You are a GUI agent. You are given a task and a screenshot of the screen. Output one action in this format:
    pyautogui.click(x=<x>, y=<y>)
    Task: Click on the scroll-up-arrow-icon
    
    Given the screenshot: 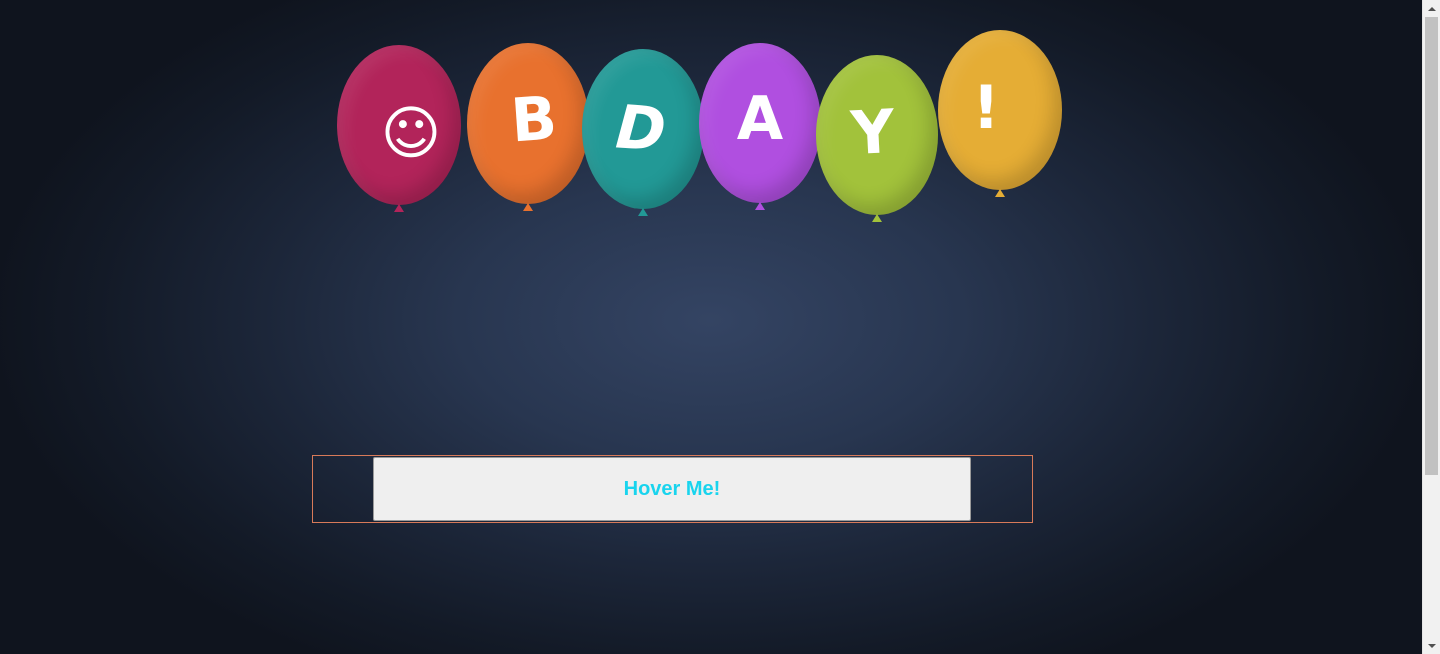 What is the action you would take?
    pyautogui.click(x=1431, y=8)
    